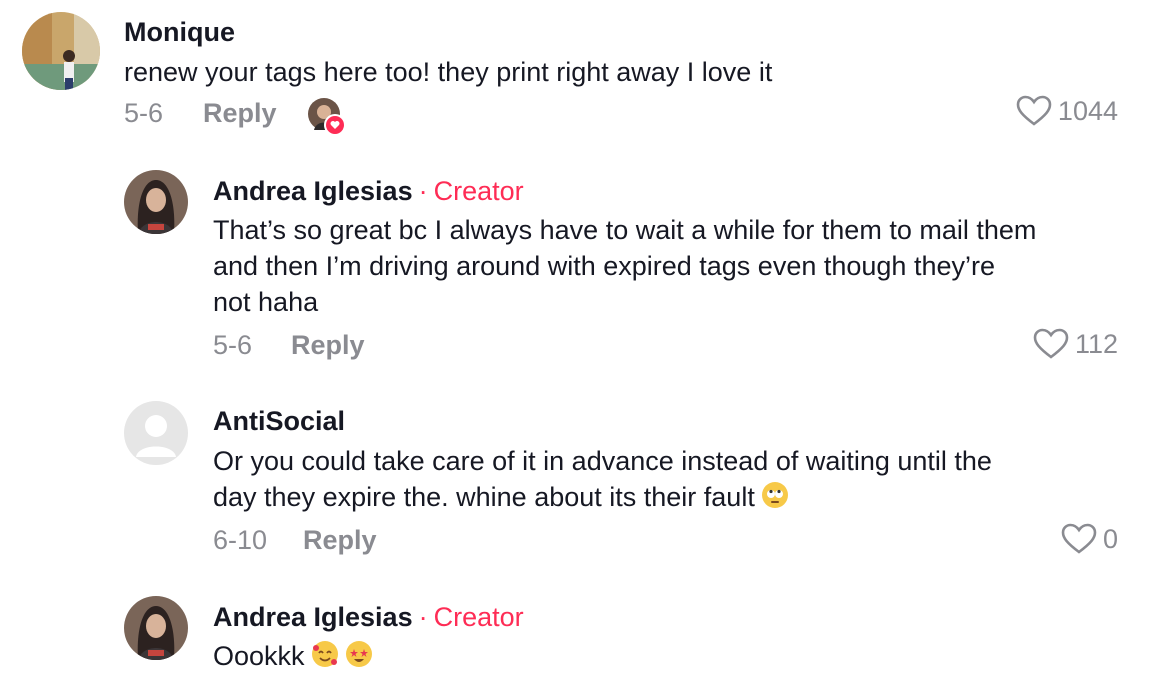 This screenshot has height=684, width=1156. What do you see at coordinates (1096, 343) in the screenshot?
I see `like-count: 112` at bounding box center [1096, 343].